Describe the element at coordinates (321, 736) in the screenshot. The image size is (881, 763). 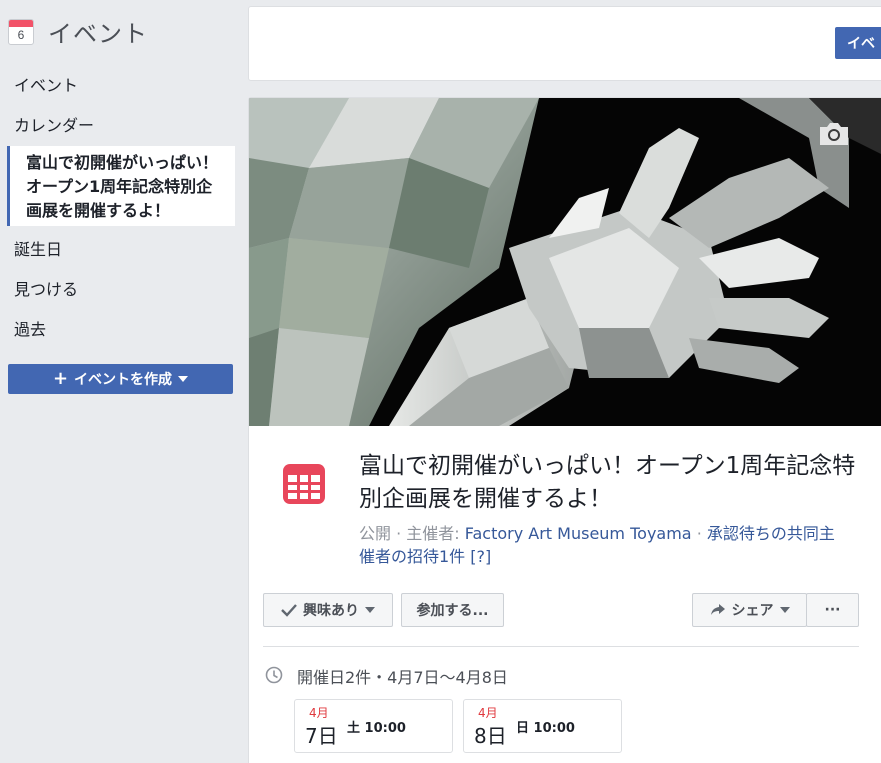
I see `chip-day: 7日` at that location.